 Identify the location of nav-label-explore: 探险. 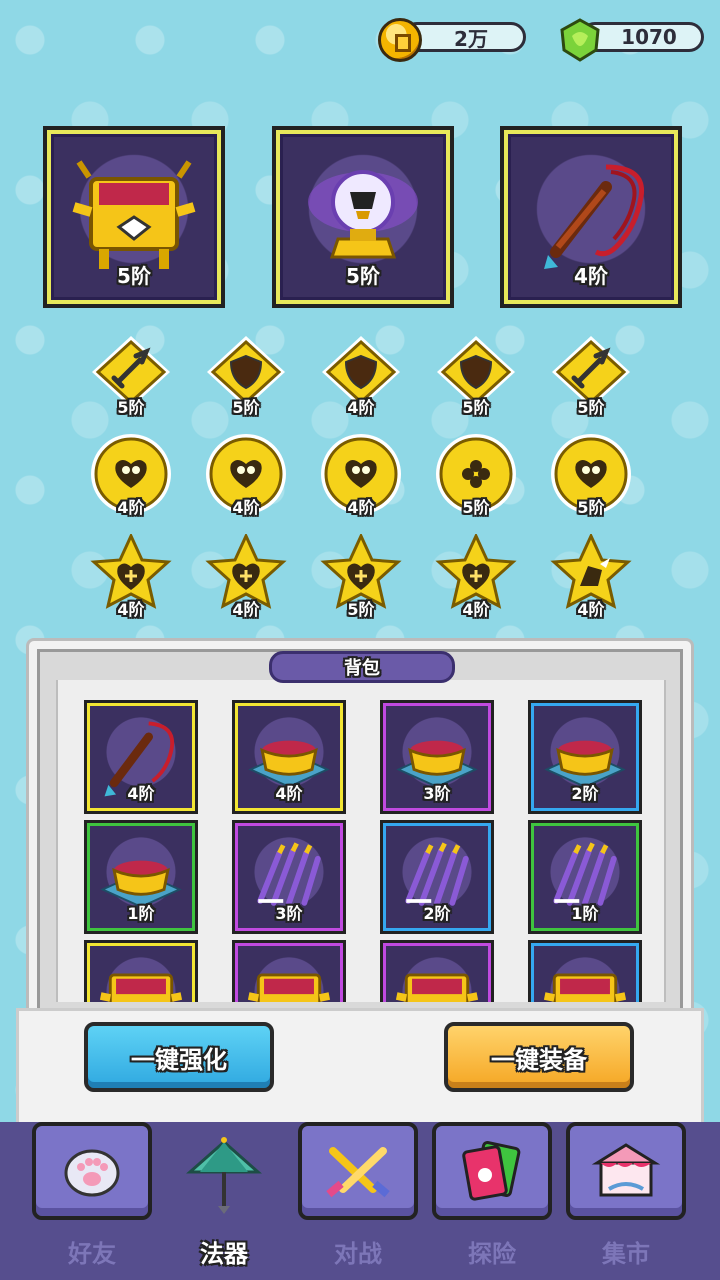
(492, 1254).